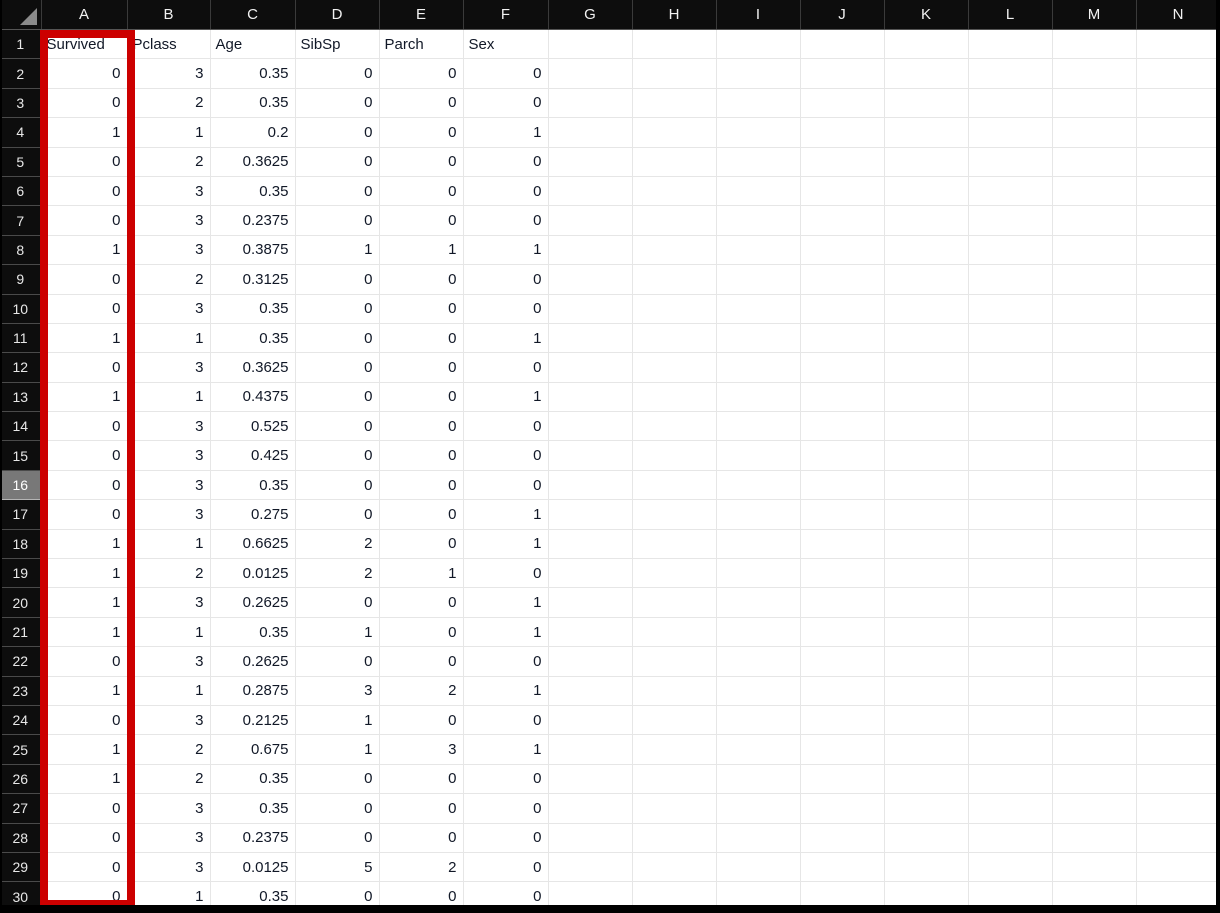 Image resolution: width=1220 pixels, height=913 pixels. I want to click on cell-E3: 0, so click(421, 103).